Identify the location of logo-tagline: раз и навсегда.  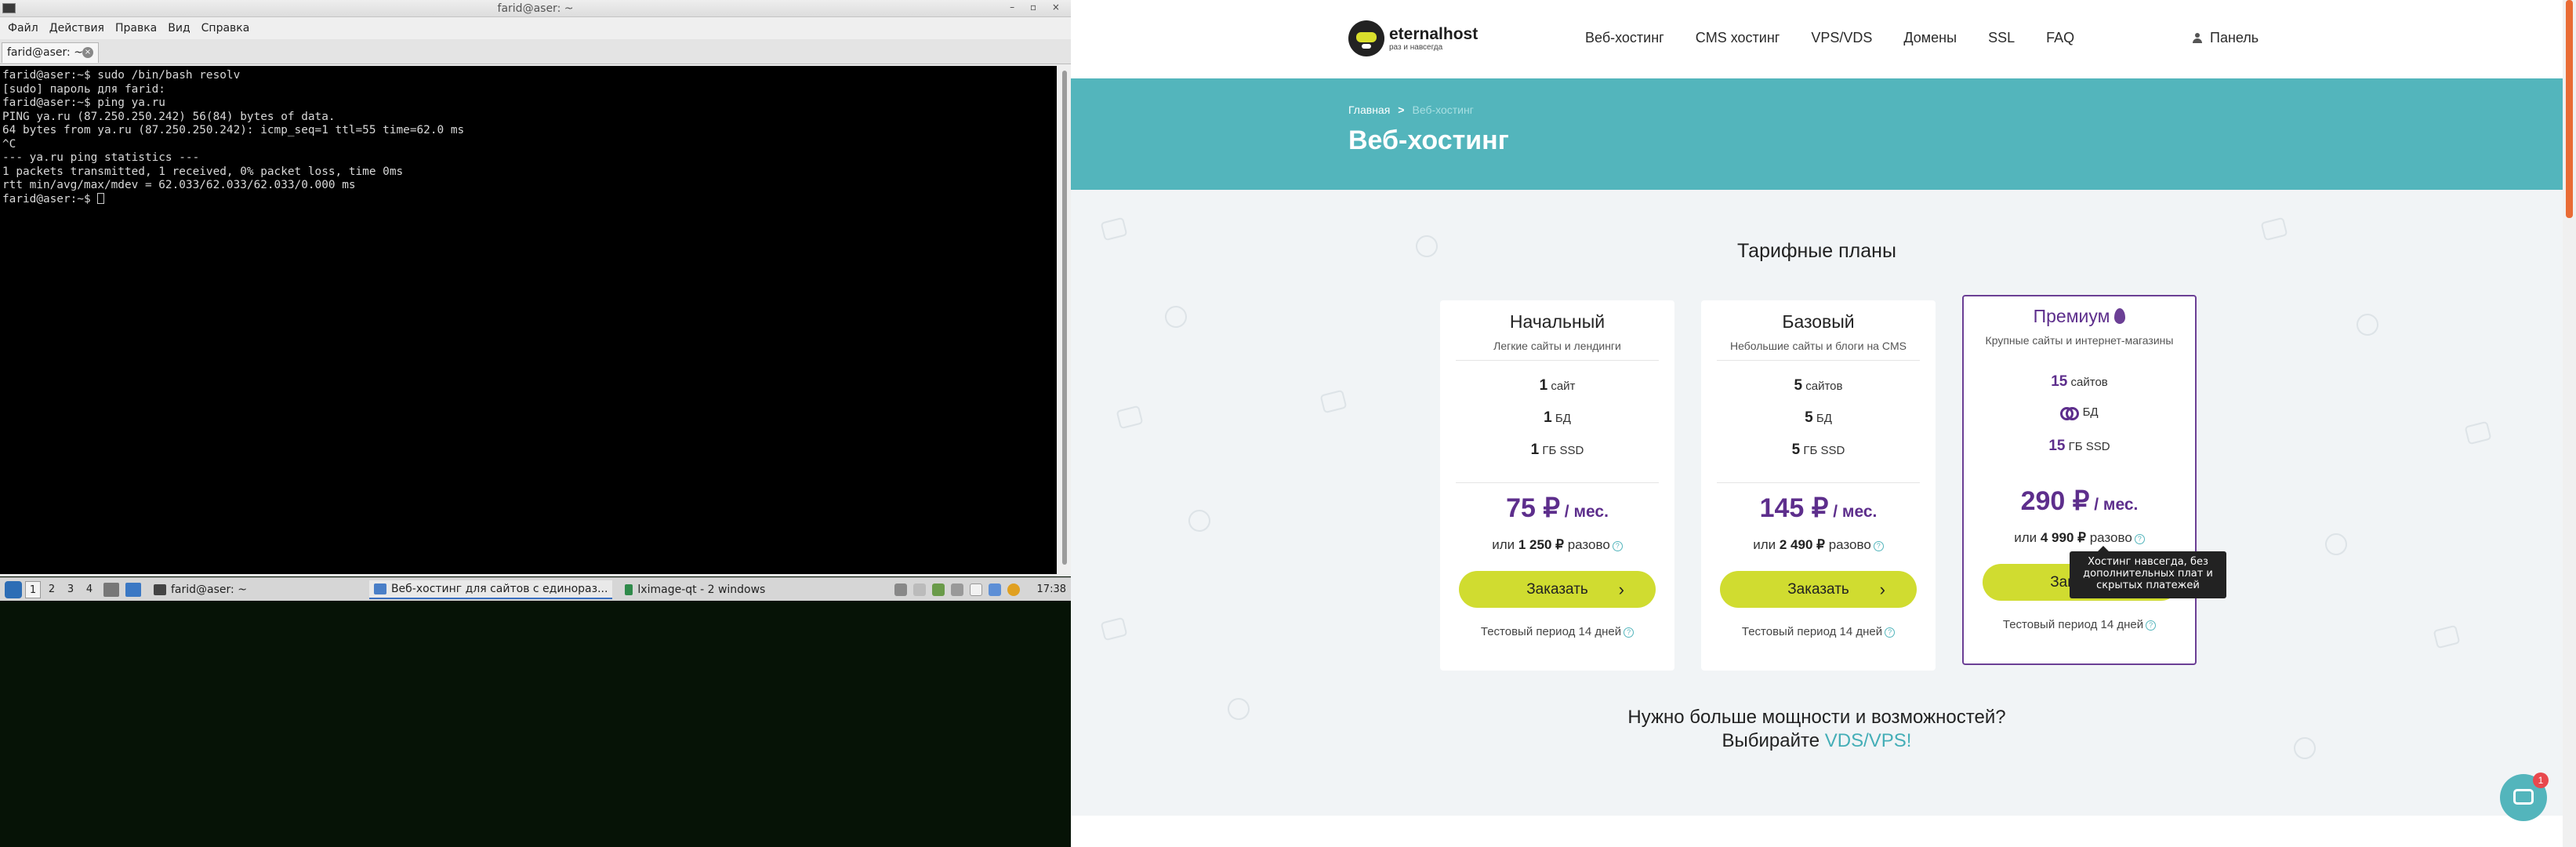
(1416, 47).